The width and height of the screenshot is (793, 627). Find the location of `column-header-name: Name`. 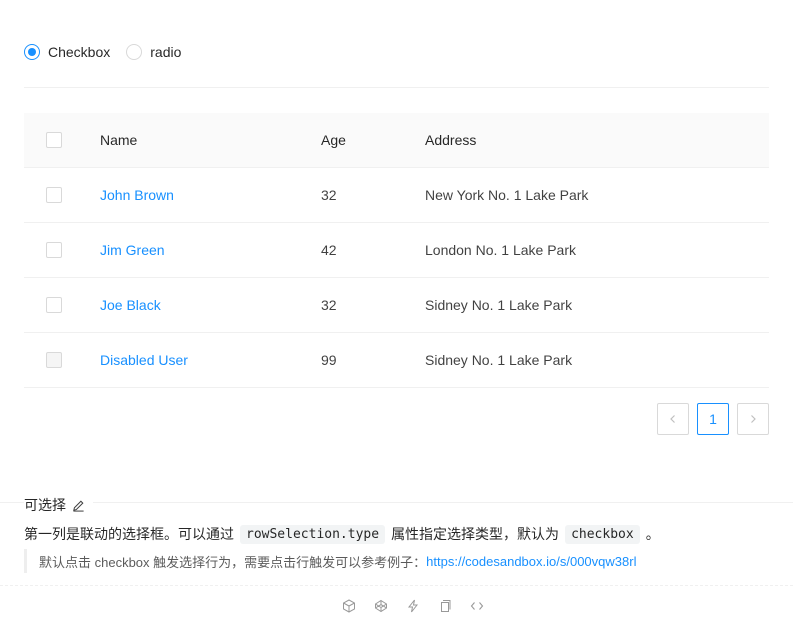

column-header-name: Name is located at coordinates (210, 140).